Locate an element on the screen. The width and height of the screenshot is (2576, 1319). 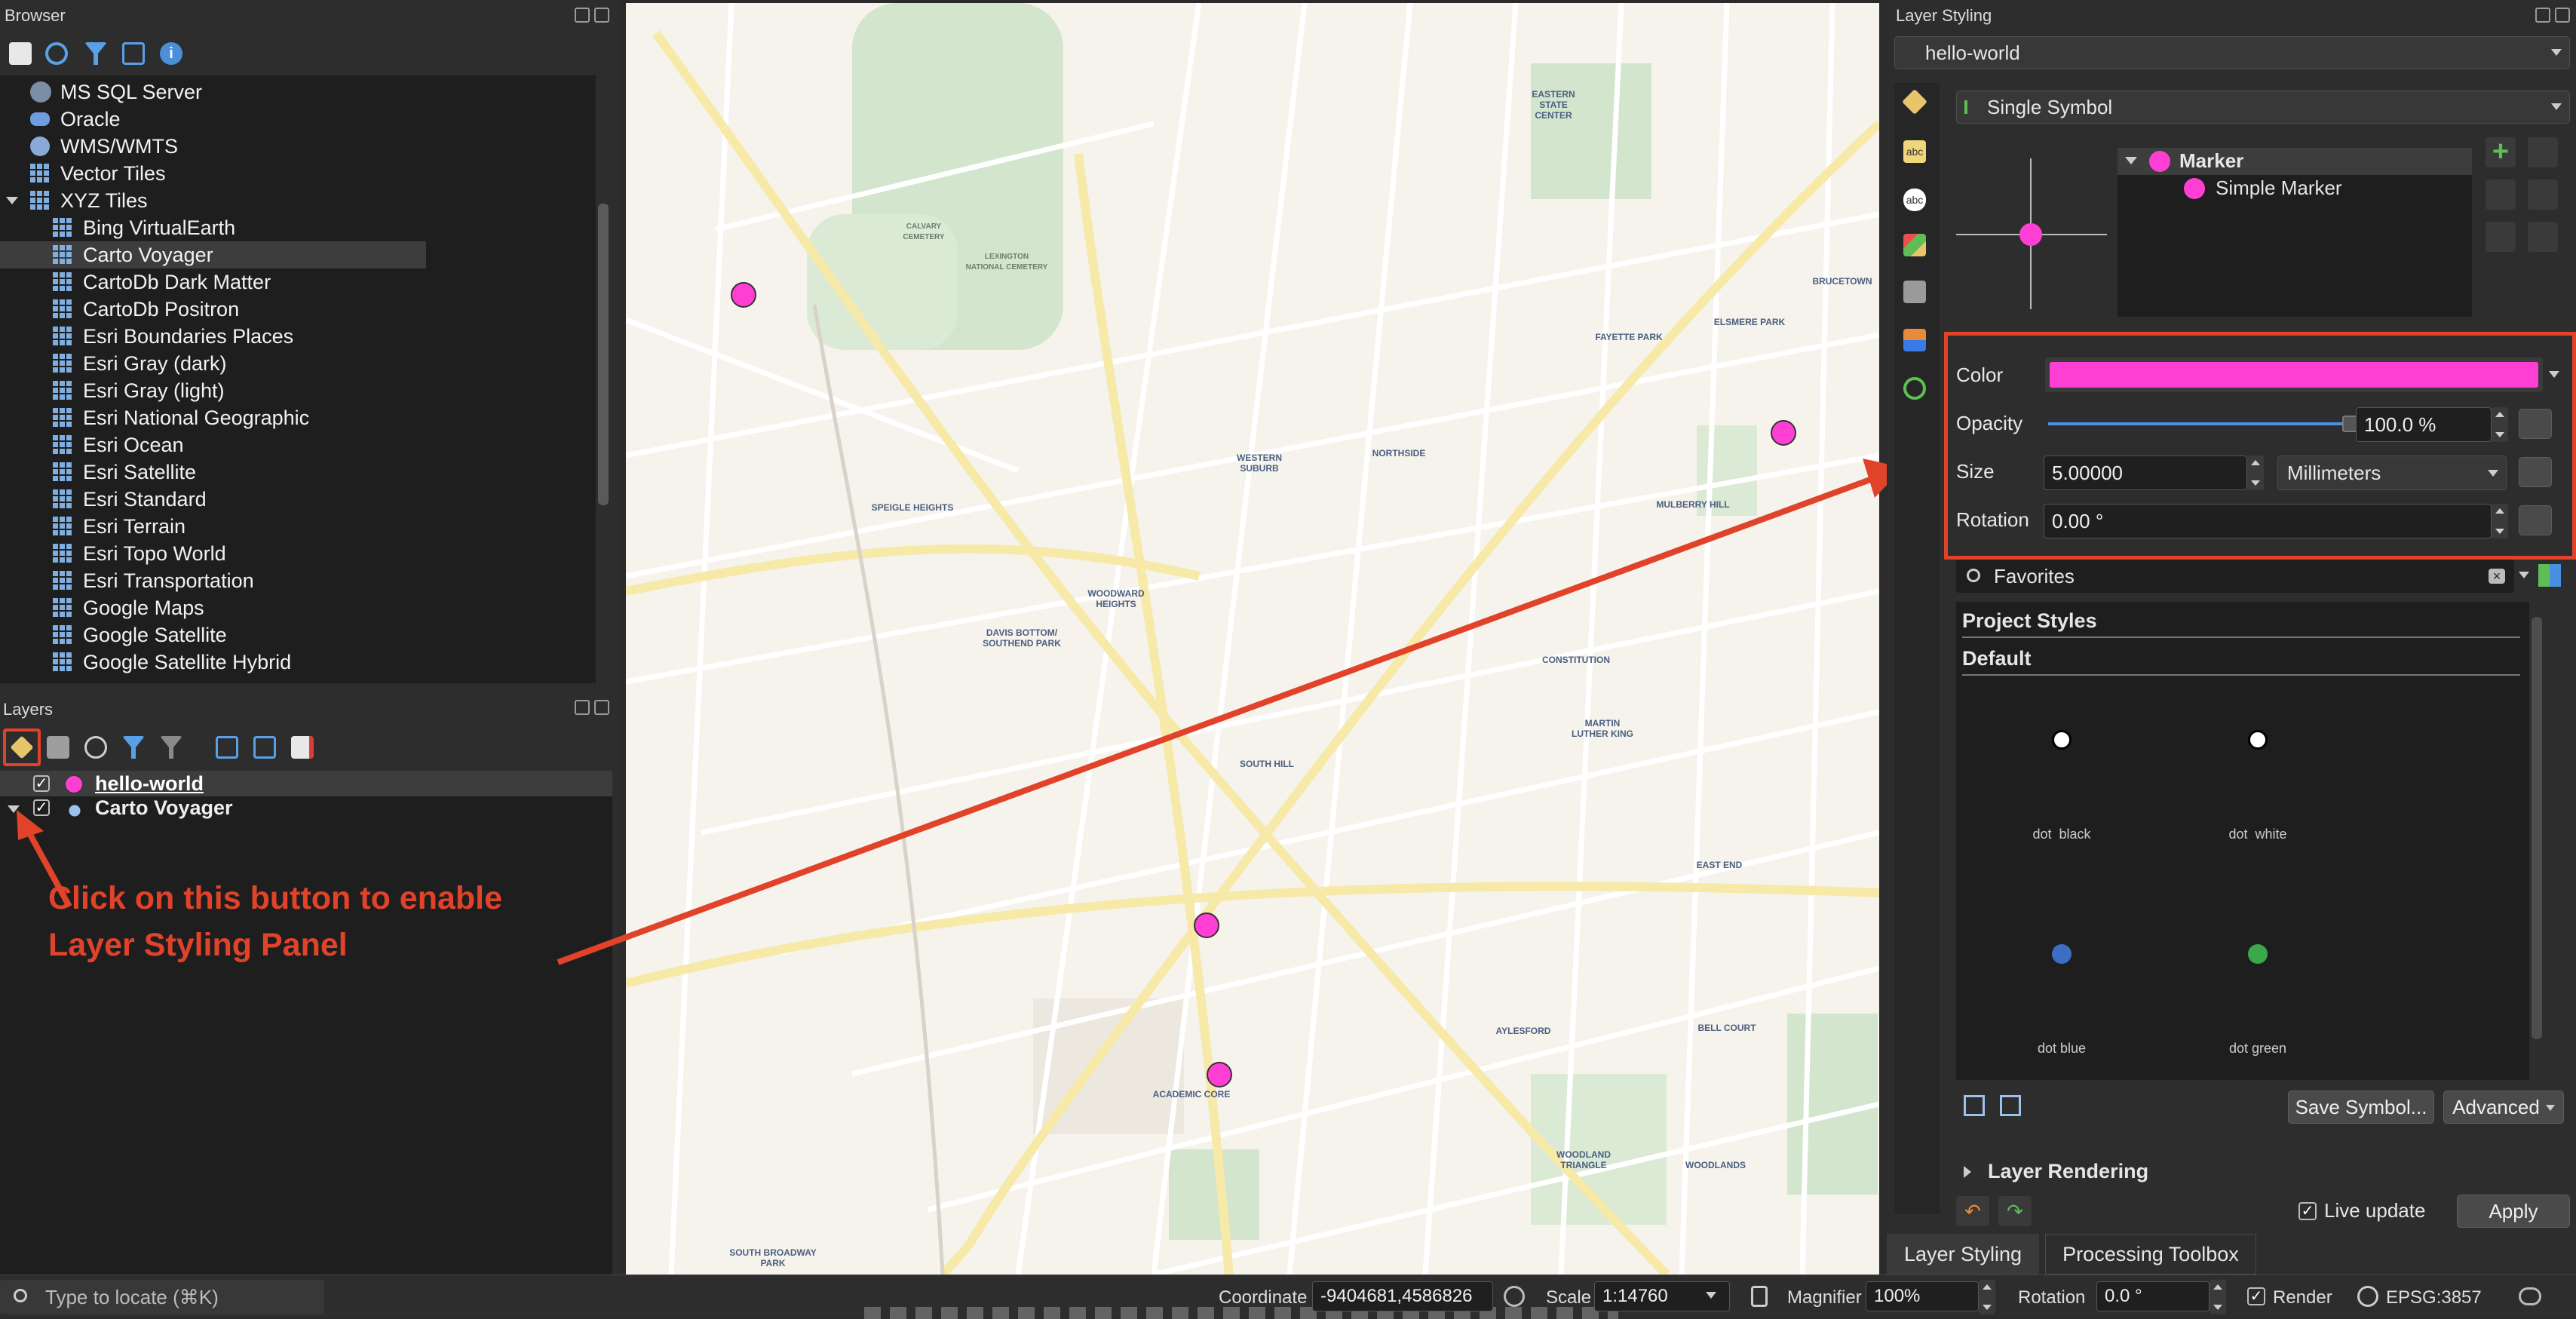
color-dropdown-icon is located at coordinates (2554, 377).